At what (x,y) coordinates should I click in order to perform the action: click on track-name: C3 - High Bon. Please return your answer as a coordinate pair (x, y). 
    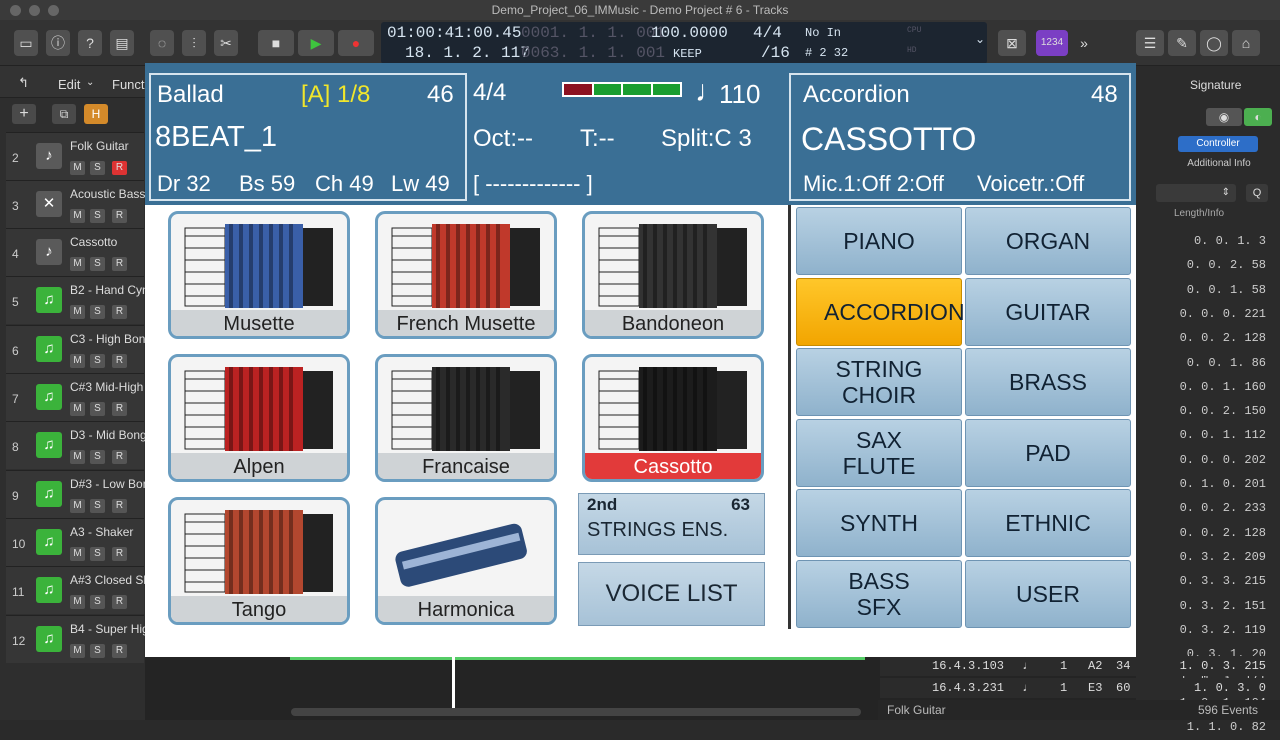
    Looking at the image, I should click on (107, 339).